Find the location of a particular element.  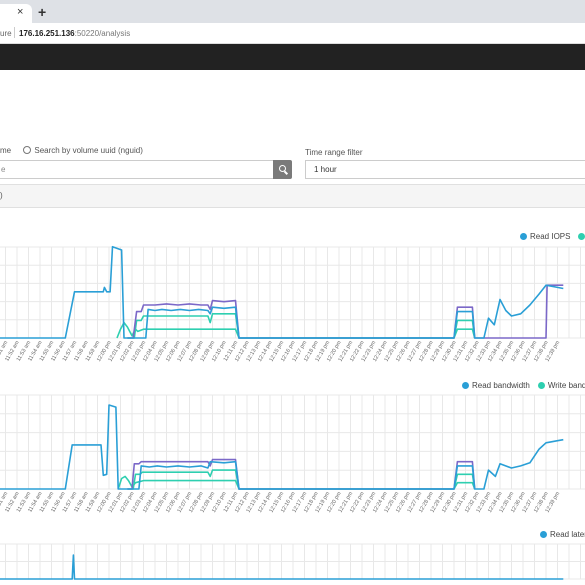

latency-chart is located at coordinates (292, 563).